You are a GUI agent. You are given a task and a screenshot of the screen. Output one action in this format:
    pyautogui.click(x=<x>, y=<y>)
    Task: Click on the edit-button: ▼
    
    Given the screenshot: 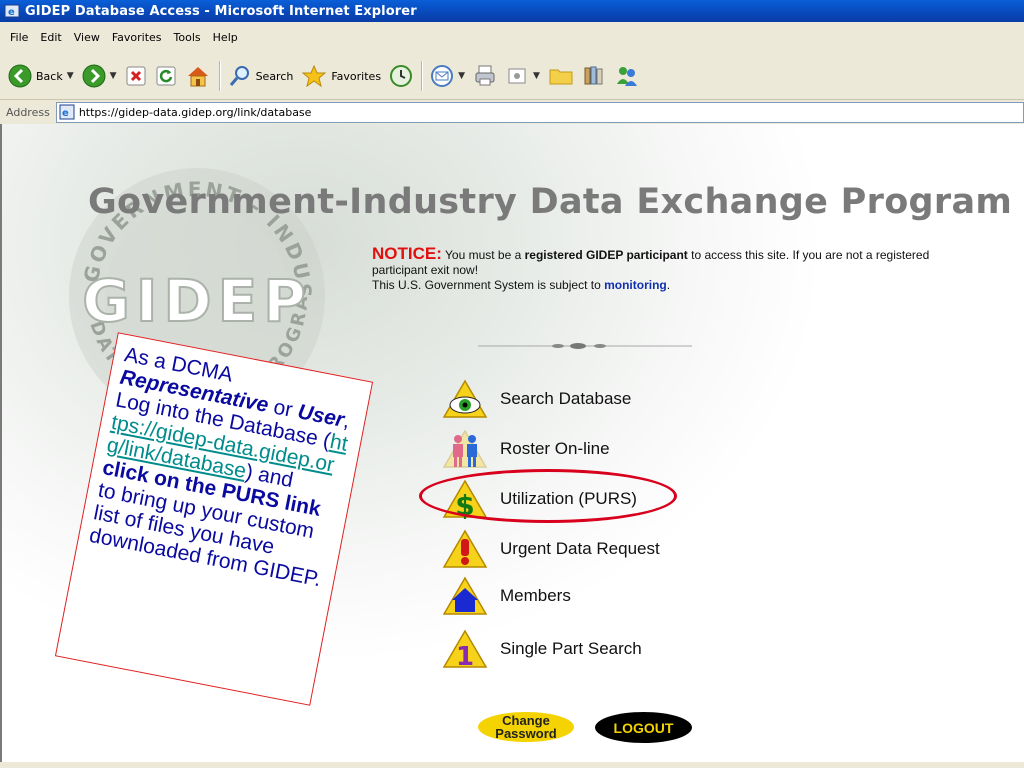 What is the action you would take?
    pyautogui.click(x=522, y=76)
    